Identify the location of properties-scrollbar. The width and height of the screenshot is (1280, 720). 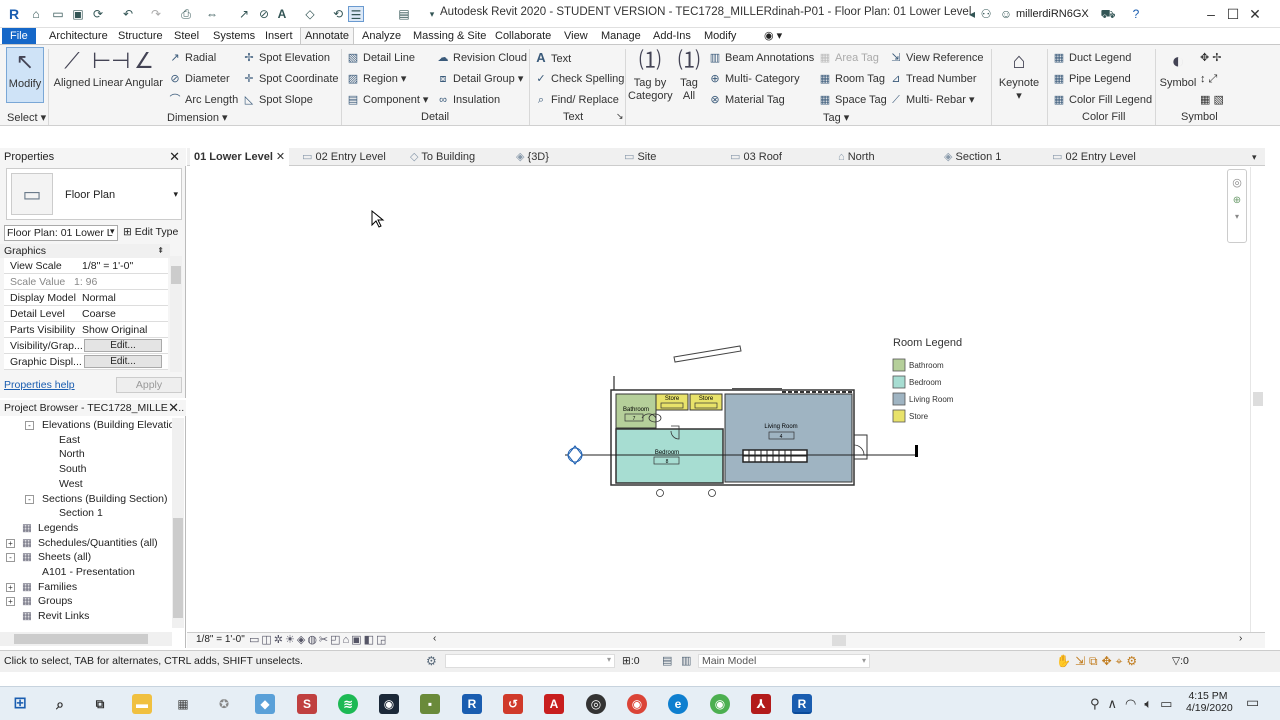
(176, 314).